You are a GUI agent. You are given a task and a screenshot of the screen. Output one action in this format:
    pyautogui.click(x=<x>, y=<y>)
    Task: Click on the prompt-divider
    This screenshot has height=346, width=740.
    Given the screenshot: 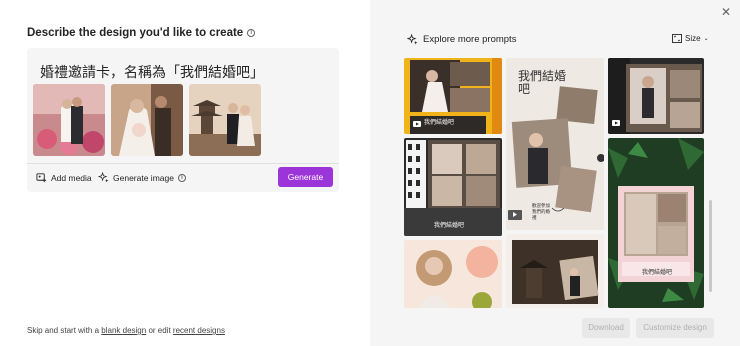 What is the action you would take?
    pyautogui.click(x=183, y=163)
    